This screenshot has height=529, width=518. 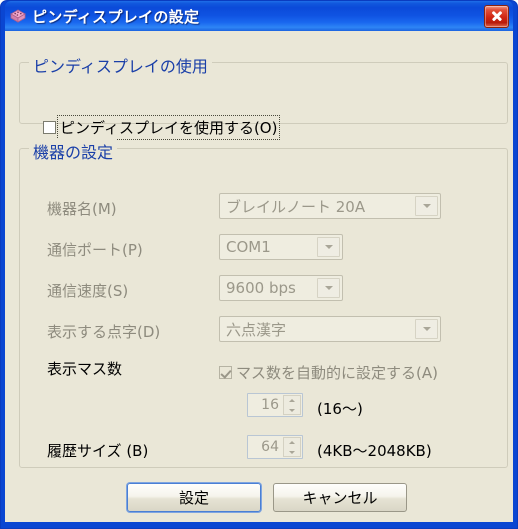 What do you see at coordinates (330, 329) in the screenshot?
I see `combo-braille-type: 六点漢字` at bounding box center [330, 329].